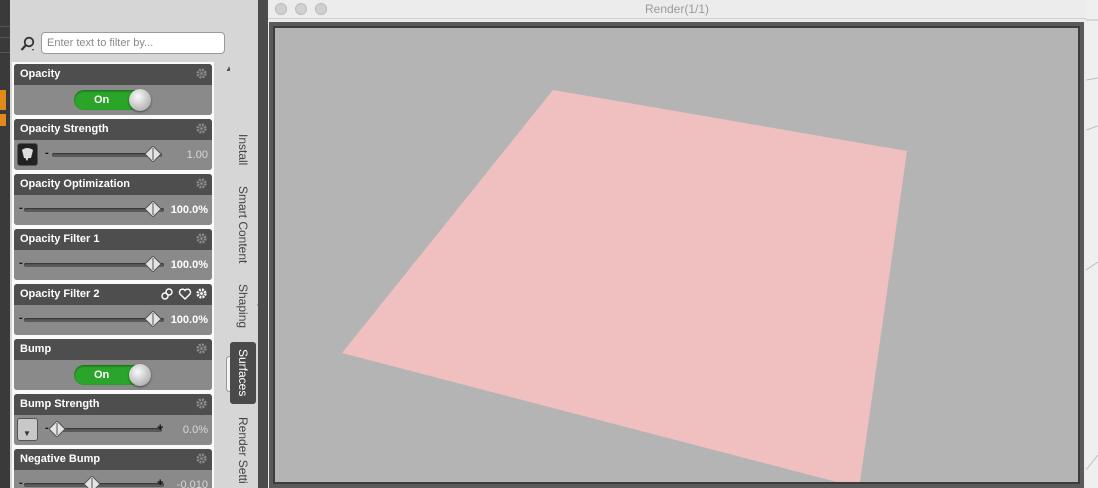  What do you see at coordinates (60, 239) in the screenshot?
I see `property-title: Opacity Filter 1` at bounding box center [60, 239].